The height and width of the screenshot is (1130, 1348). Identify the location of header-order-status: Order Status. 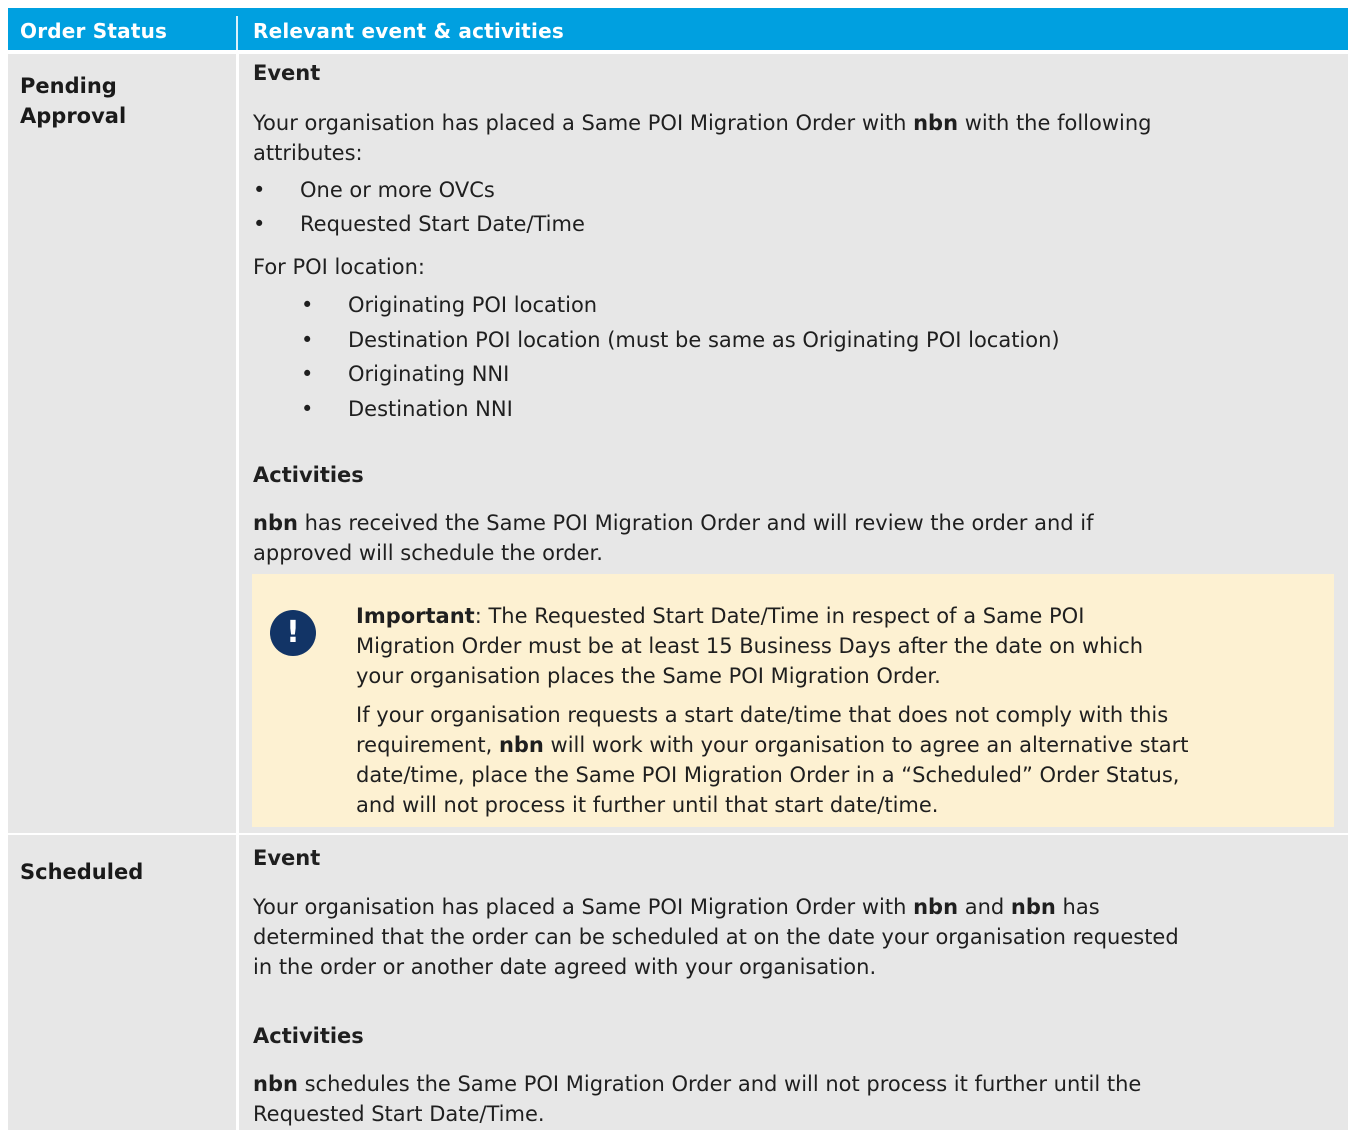
(94, 31).